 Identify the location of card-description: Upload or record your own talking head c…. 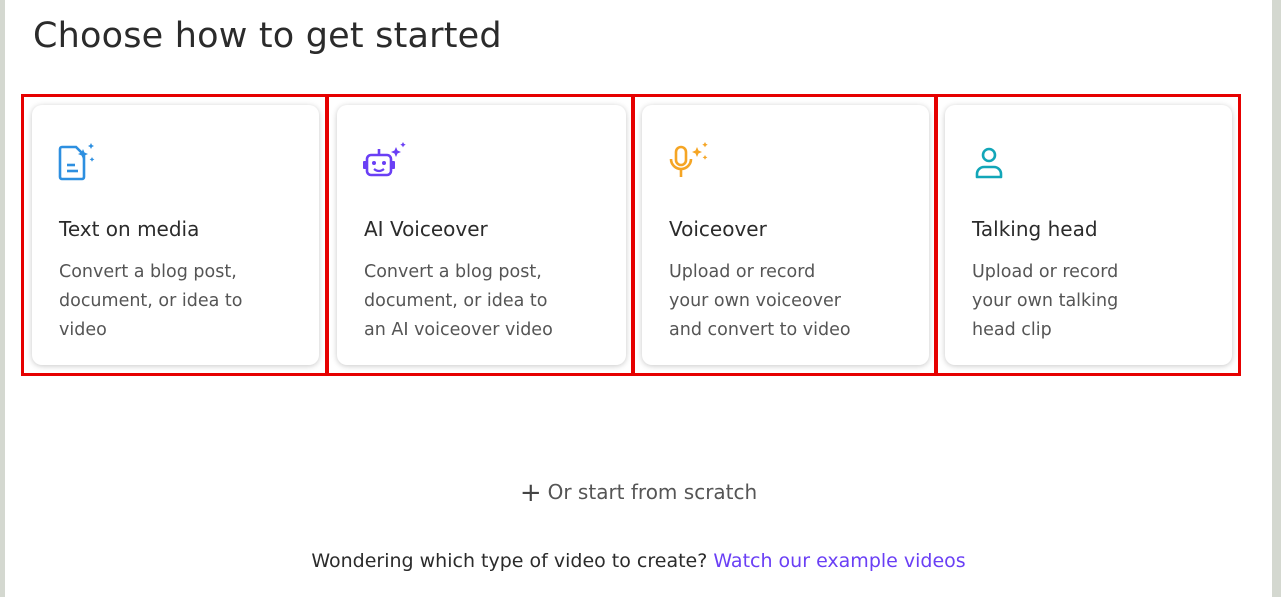
(1045, 301).